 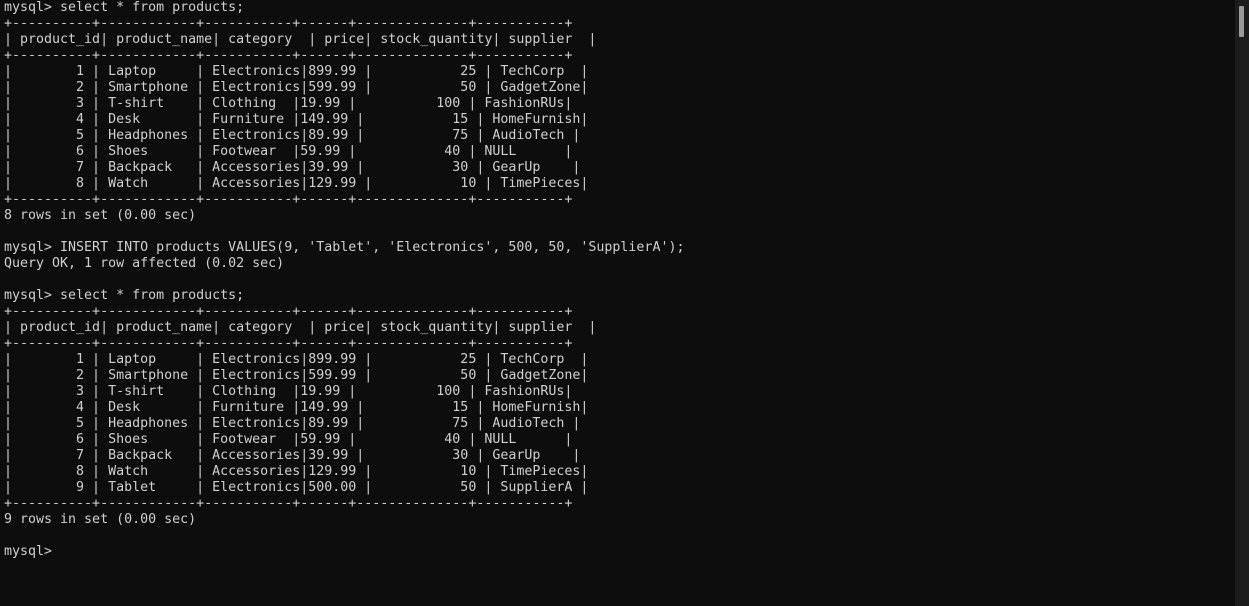 I want to click on terminal-line: 9 rows in set (0.00 sec), so click(x=100, y=519).